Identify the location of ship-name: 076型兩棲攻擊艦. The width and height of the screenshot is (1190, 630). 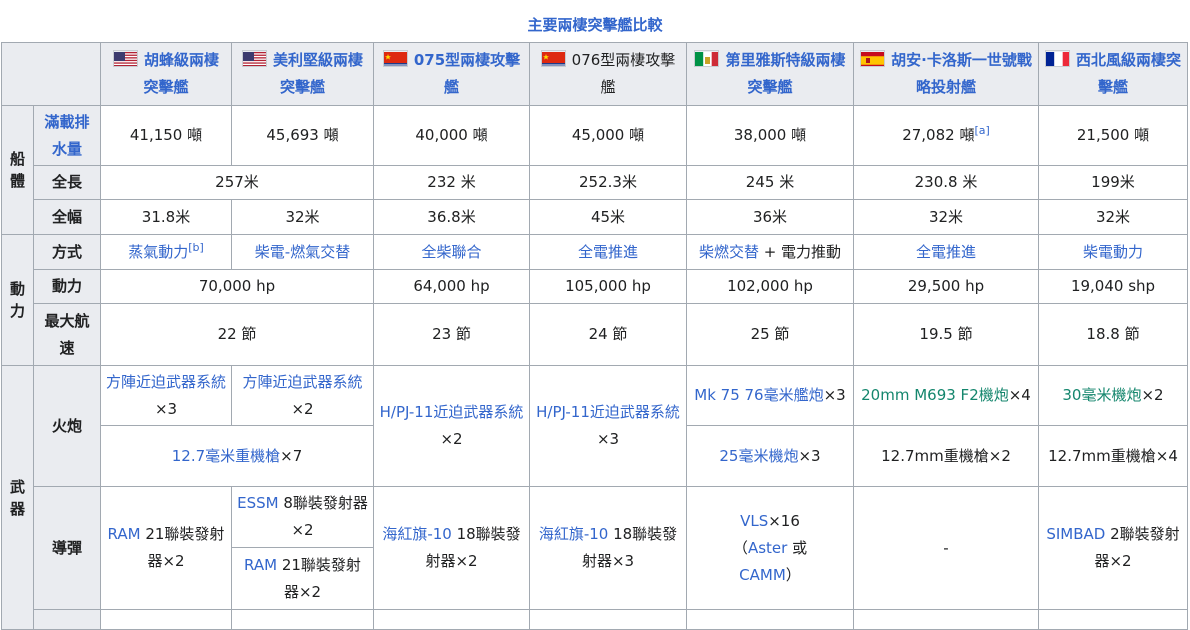
(623, 73).